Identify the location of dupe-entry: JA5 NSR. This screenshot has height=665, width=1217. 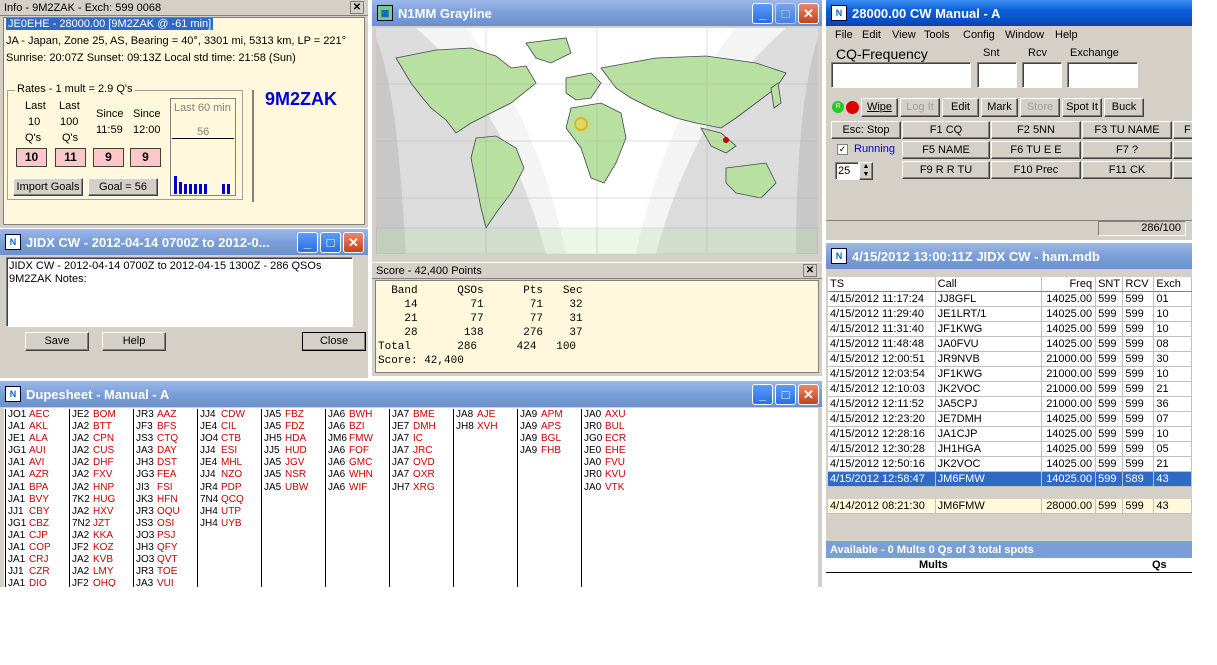
(293, 475).